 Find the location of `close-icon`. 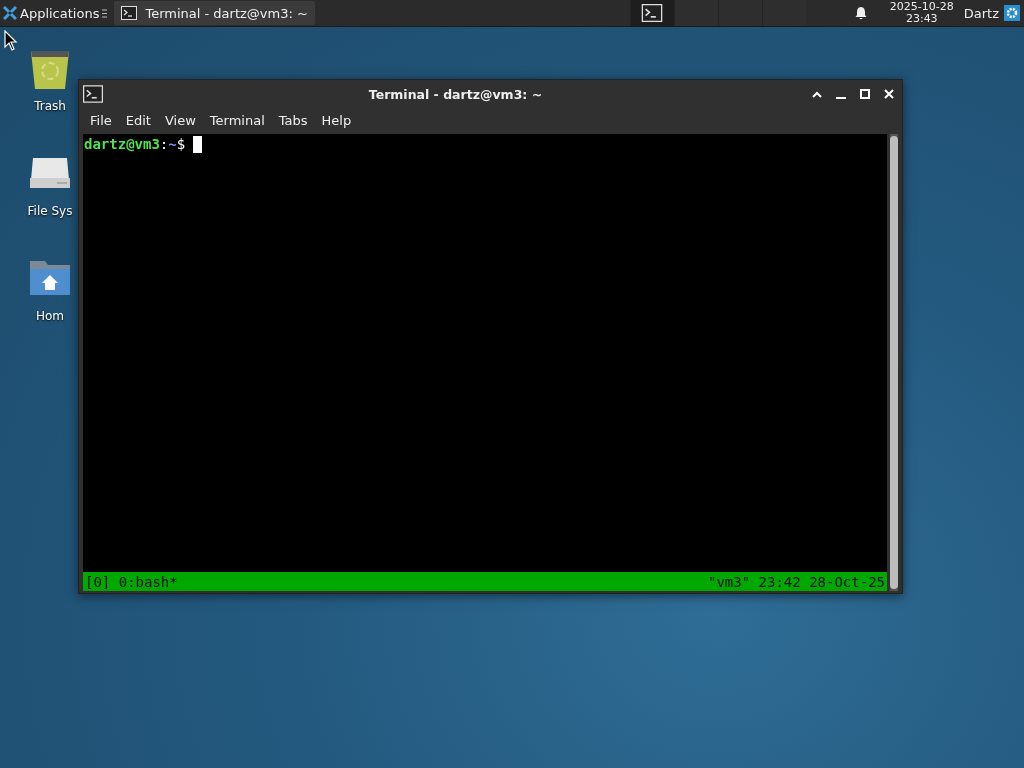

close-icon is located at coordinates (889, 94).